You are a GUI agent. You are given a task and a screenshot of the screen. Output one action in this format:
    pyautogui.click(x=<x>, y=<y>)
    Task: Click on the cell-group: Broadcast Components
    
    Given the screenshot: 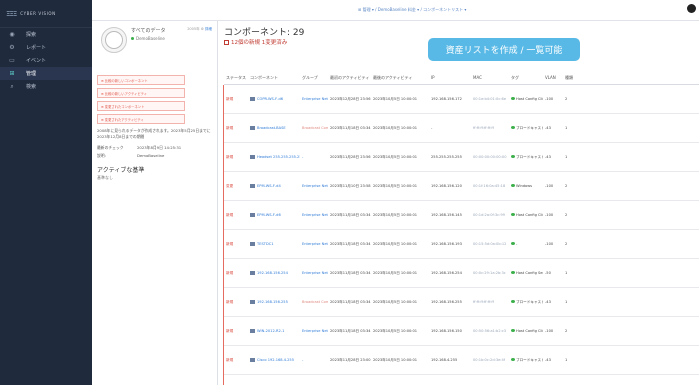 What is the action you would take?
    pyautogui.click(x=315, y=302)
    